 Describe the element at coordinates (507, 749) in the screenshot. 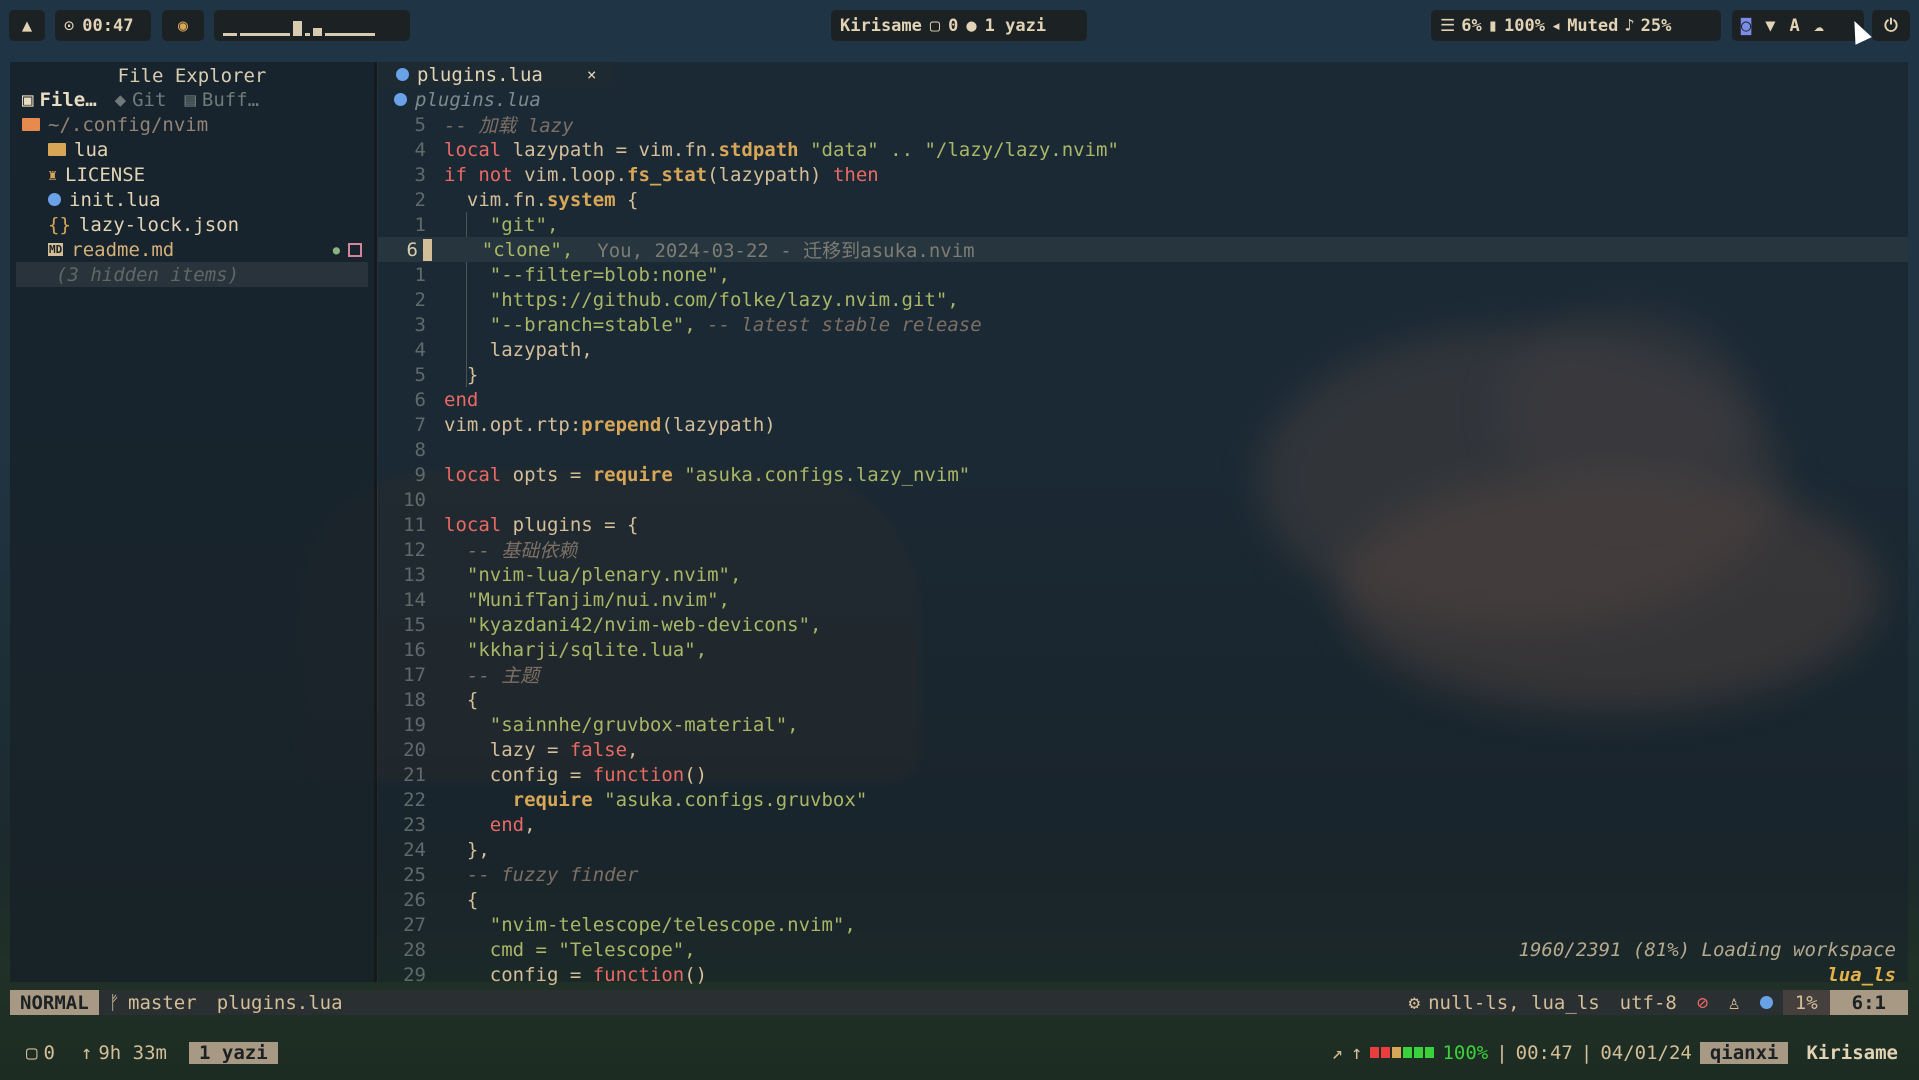

I see `code-text: lazy =` at that location.